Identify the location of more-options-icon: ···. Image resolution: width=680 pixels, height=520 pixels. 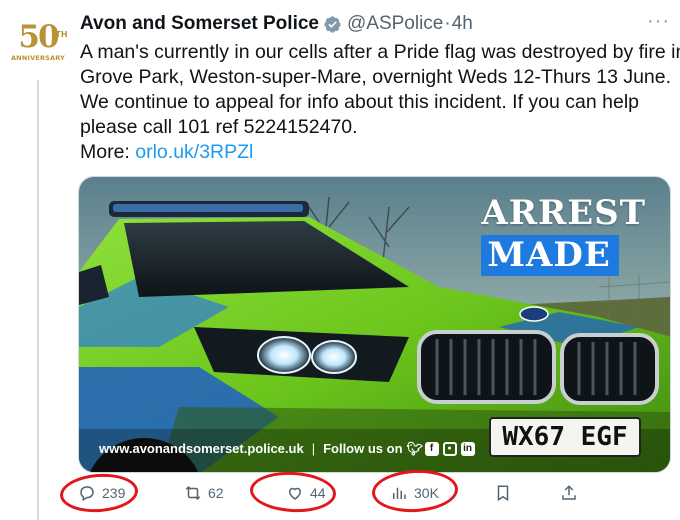
(658, 21).